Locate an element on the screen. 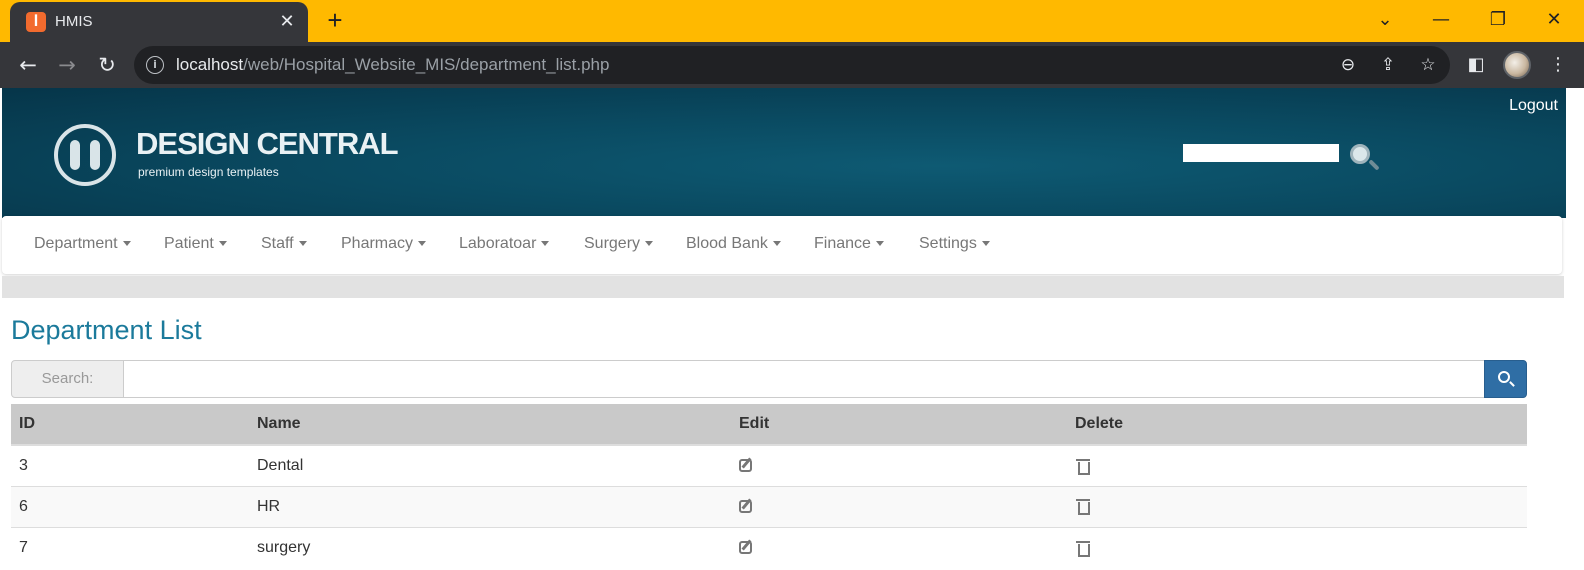 This screenshot has width=1584, height=570. nav-item-blood-bank: Blood Bank is located at coordinates (733, 244).